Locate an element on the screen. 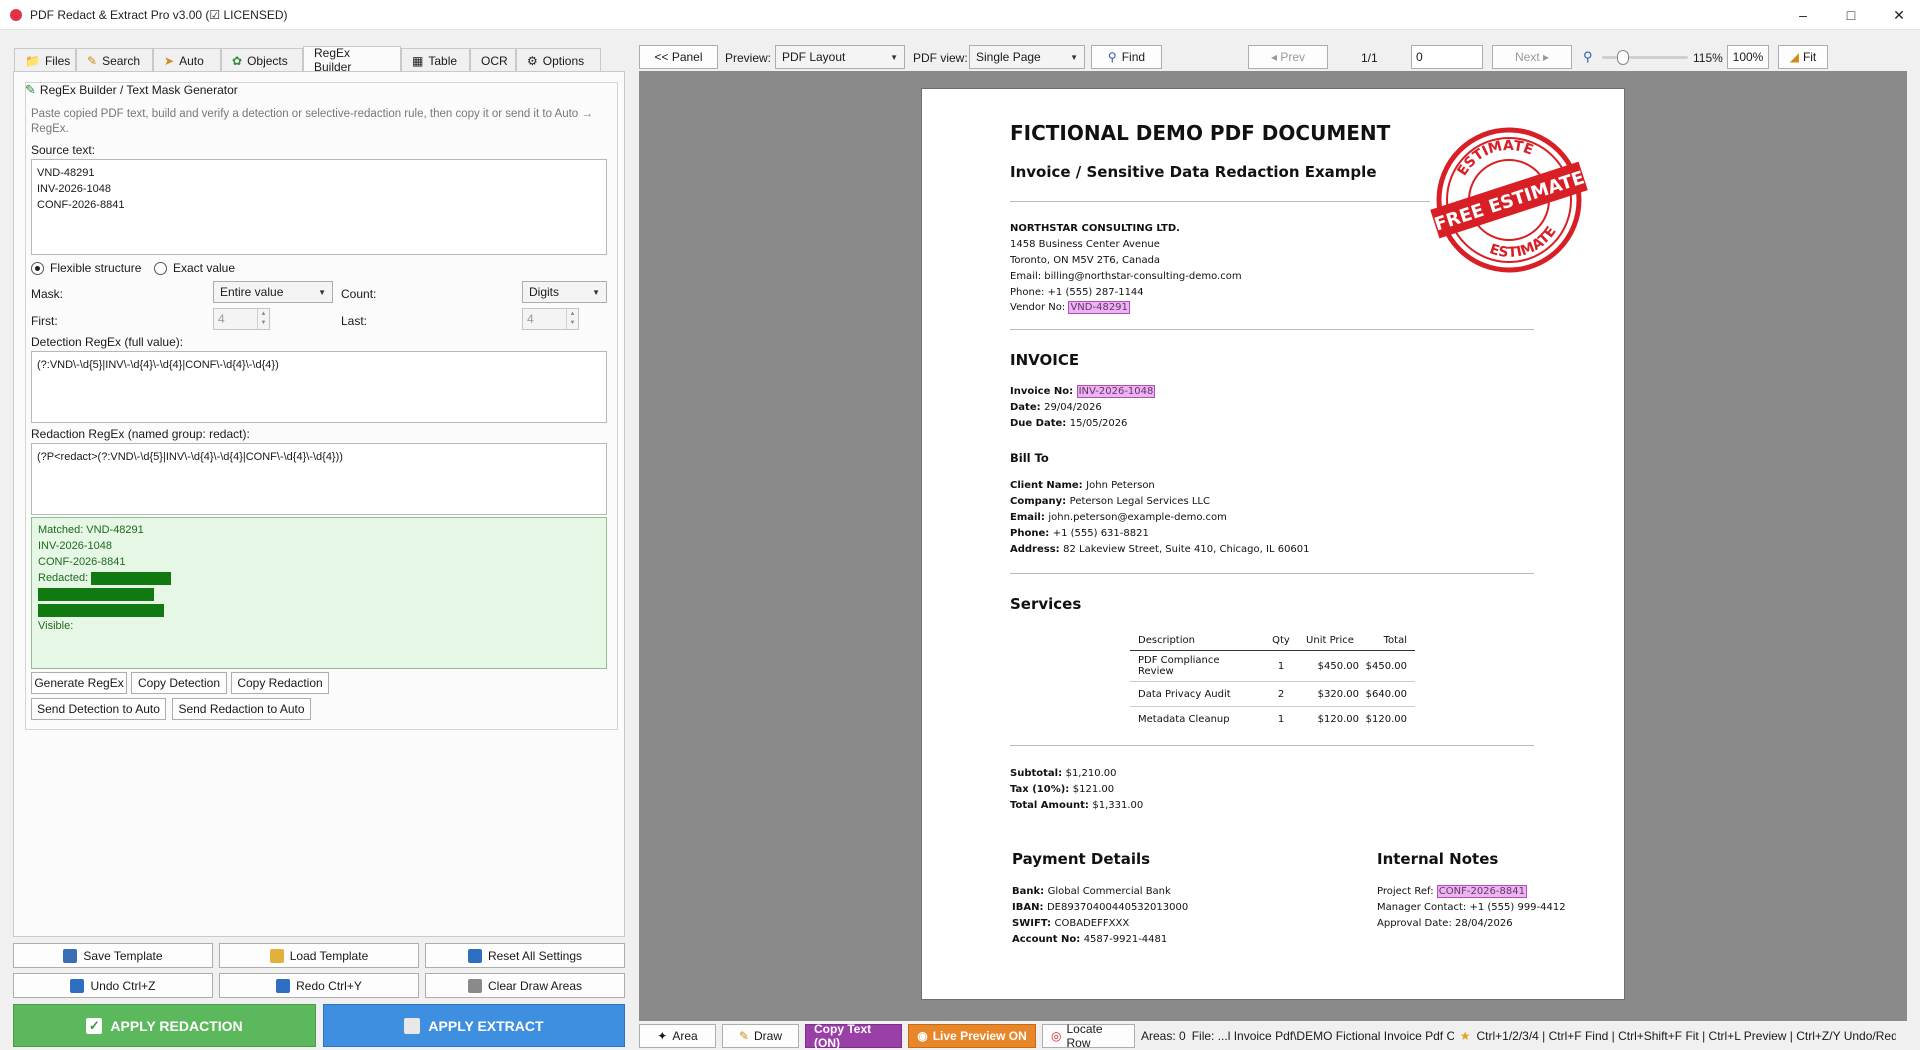  doc-heading: FICTIONAL DEMO PDF DOCUMENT is located at coordinates (1200, 133).